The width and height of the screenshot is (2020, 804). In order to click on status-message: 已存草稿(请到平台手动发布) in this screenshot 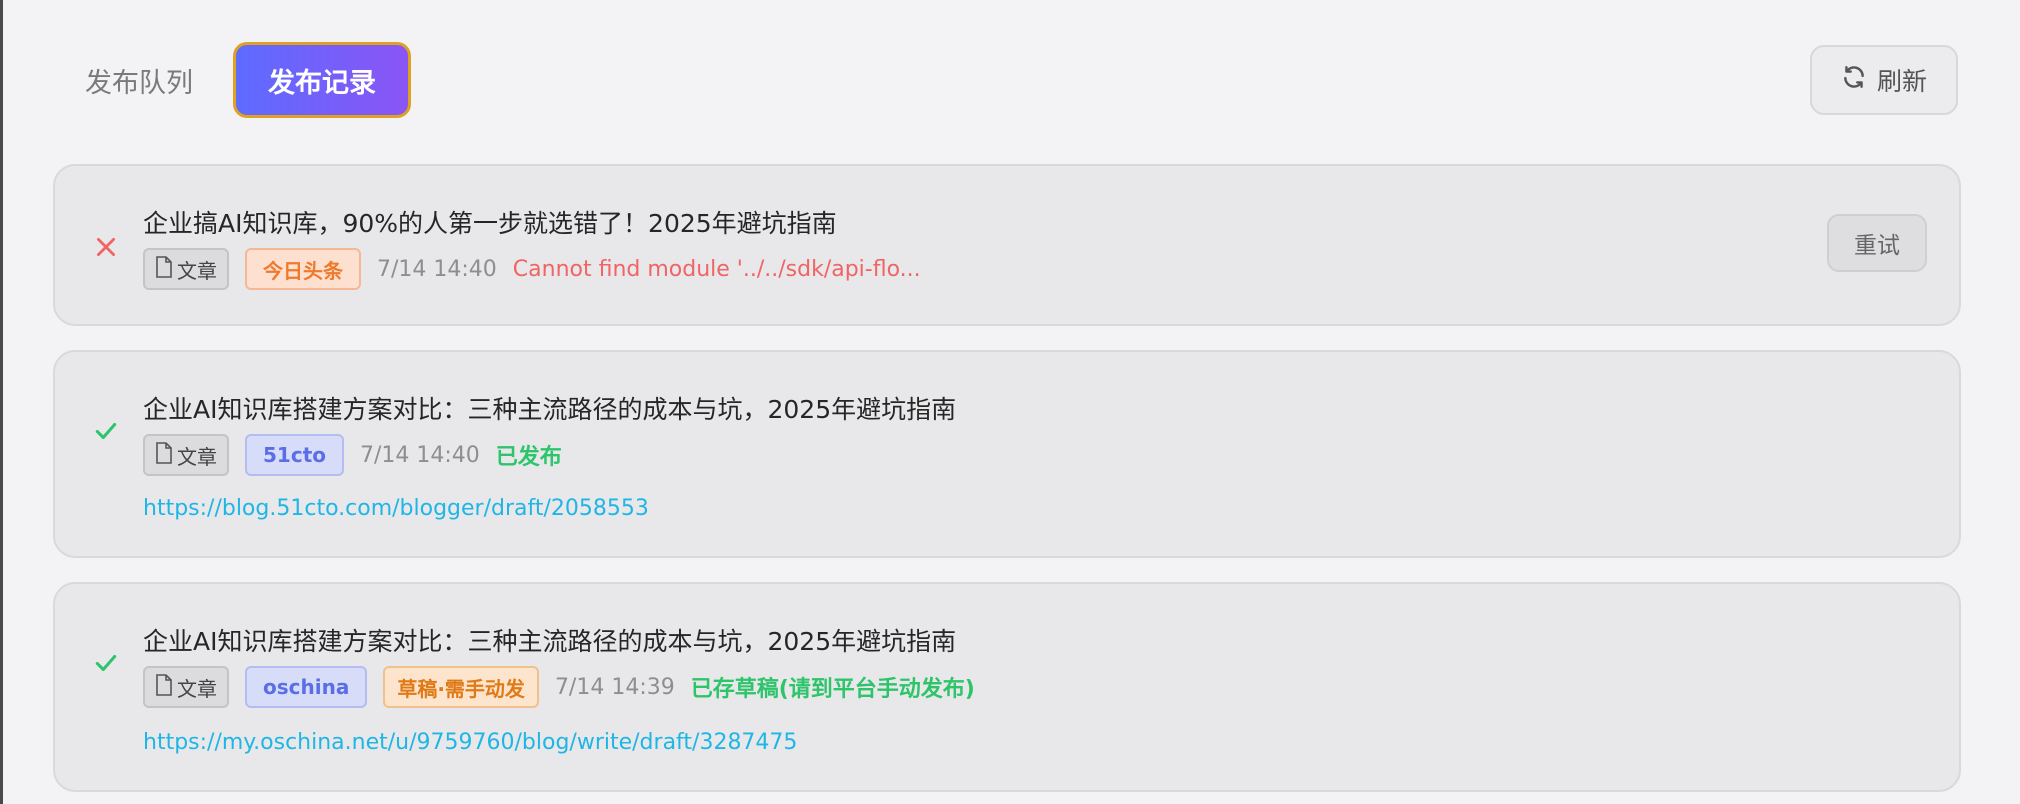, I will do `click(832, 689)`.